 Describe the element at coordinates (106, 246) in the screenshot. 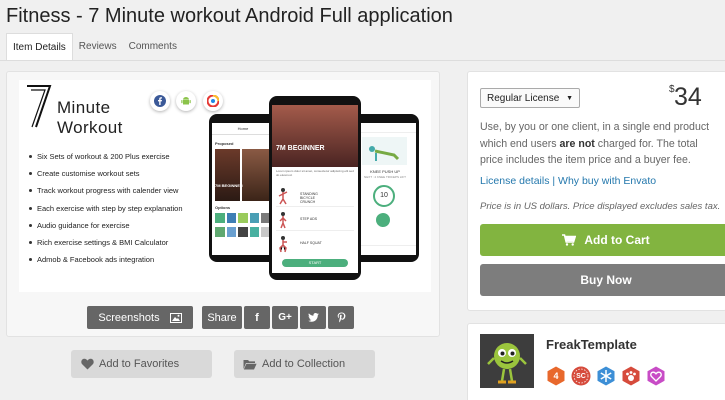

I see `feature-item: Rich exercise settings & BMI Calculator` at that location.